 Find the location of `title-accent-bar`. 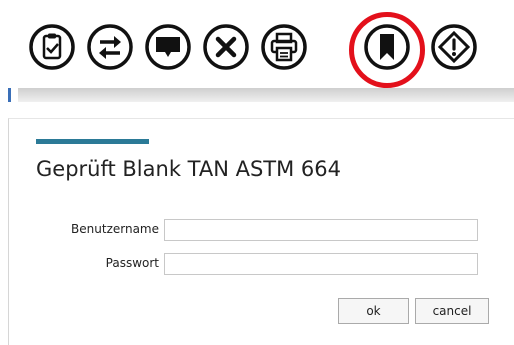

title-accent-bar is located at coordinates (92, 141).